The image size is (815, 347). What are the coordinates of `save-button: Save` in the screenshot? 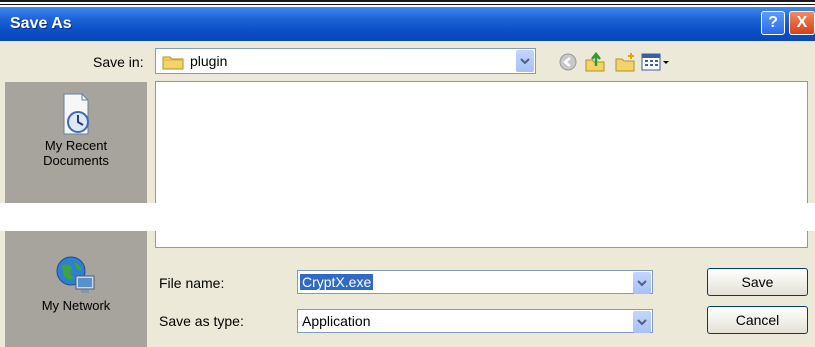 It's located at (757, 282).